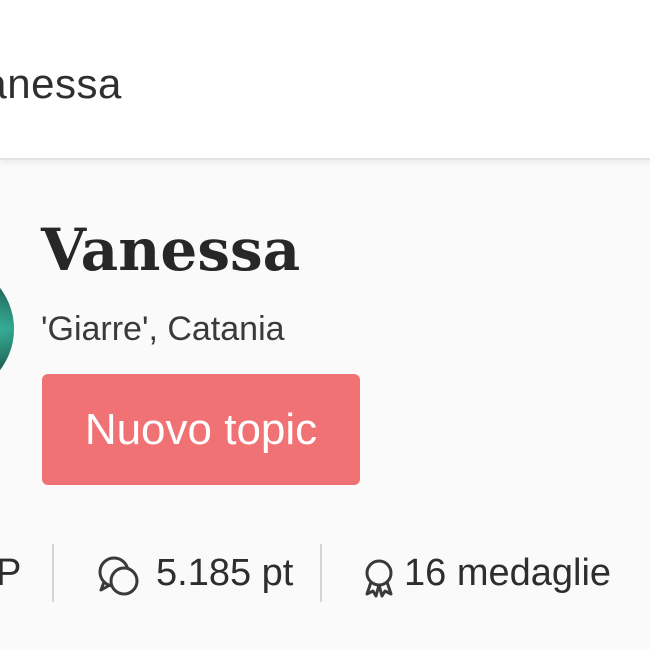  I want to click on new-topic-button: Nuovo topic, so click(201, 429).